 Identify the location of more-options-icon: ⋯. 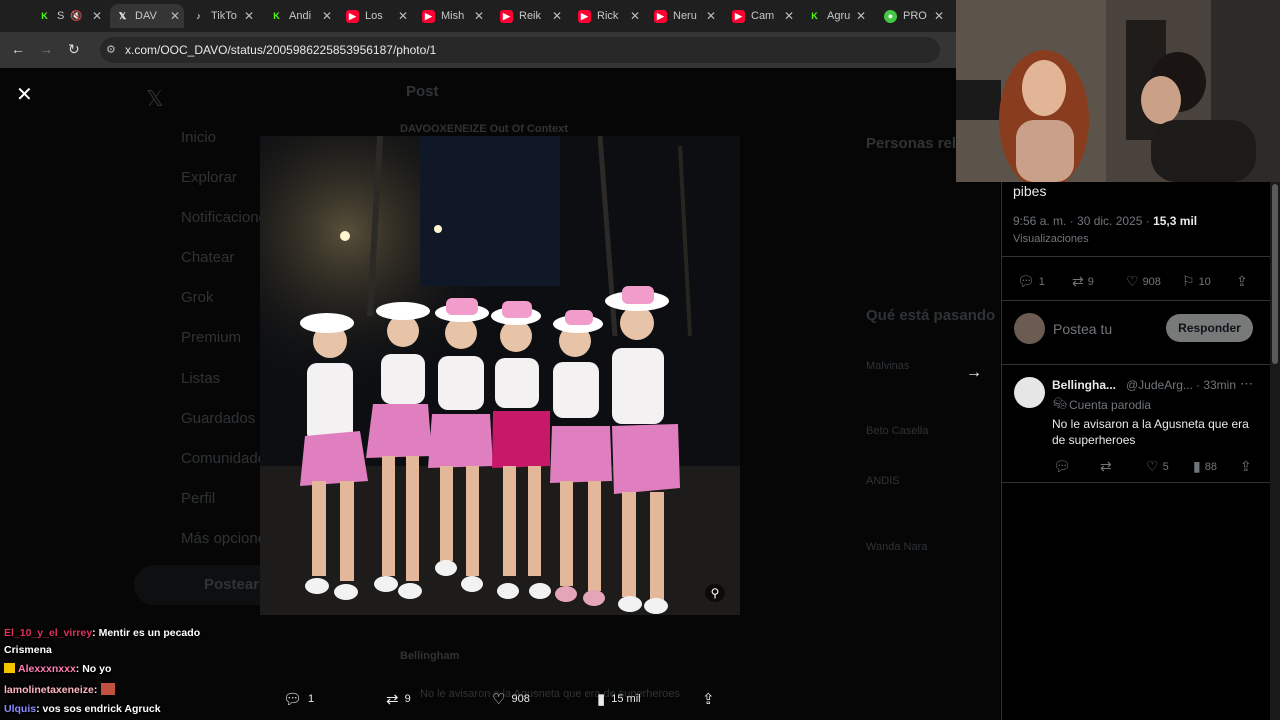
(1246, 384).